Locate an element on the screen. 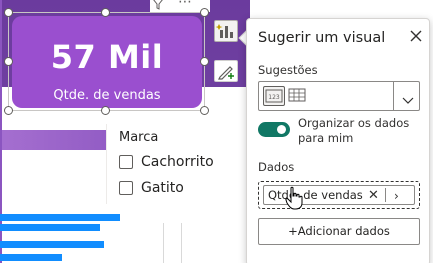 This screenshot has width=433, height=263. suggestion-option-table is located at coordinates (298, 96).